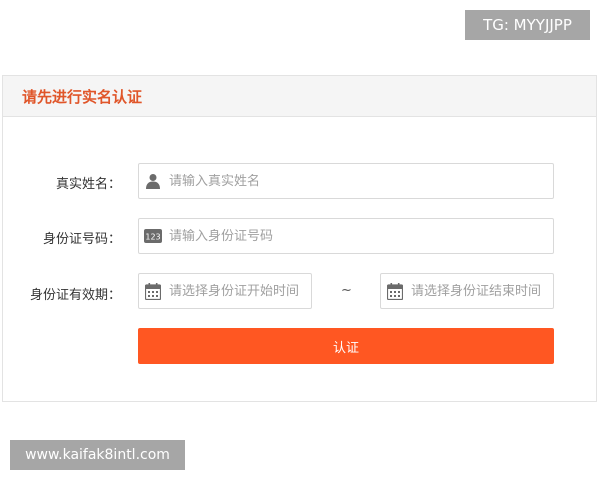 The height and width of the screenshot is (480, 600). What do you see at coordinates (240, 291) in the screenshot?
I see `validity-start-input` at bounding box center [240, 291].